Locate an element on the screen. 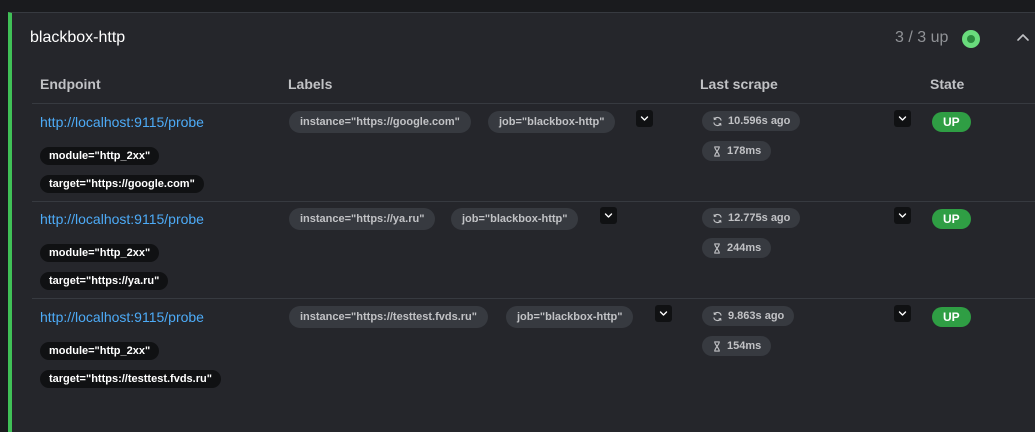 The height and width of the screenshot is (432, 1035). last-scrape-badge: 9.863s ago is located at coordinates (748, 316).